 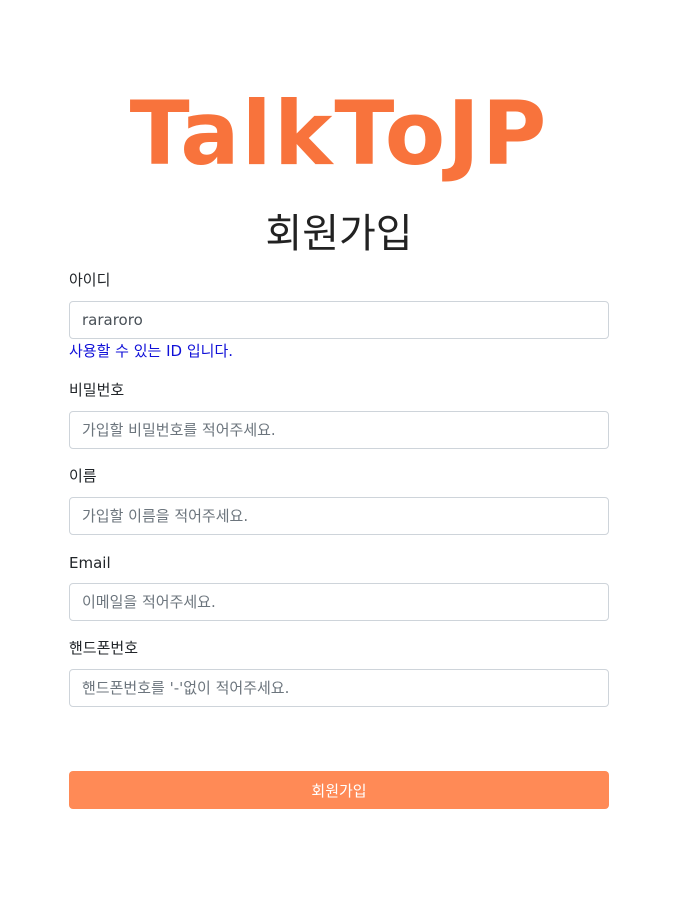 I want to click on password-input, so click(x=339, y=430).